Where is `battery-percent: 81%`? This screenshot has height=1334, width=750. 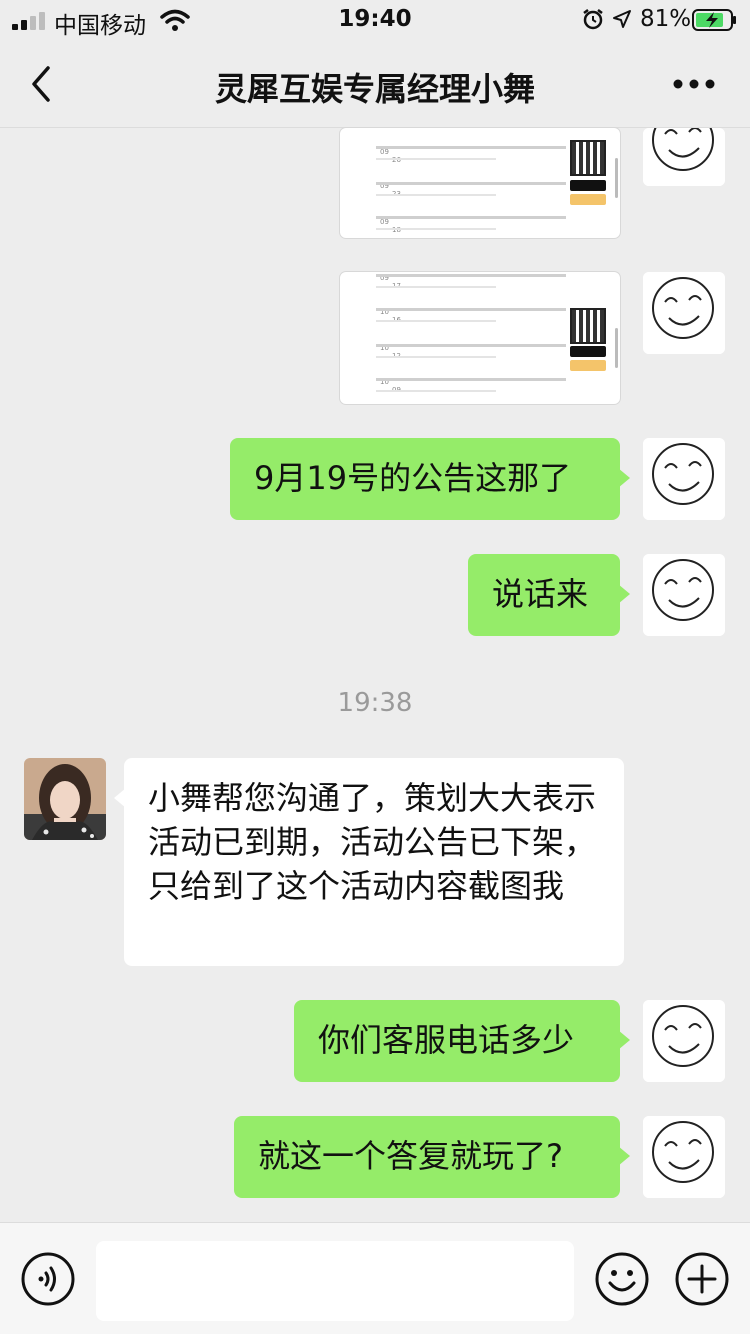
battery-percent: 81% is located at coordinates (666, 19).